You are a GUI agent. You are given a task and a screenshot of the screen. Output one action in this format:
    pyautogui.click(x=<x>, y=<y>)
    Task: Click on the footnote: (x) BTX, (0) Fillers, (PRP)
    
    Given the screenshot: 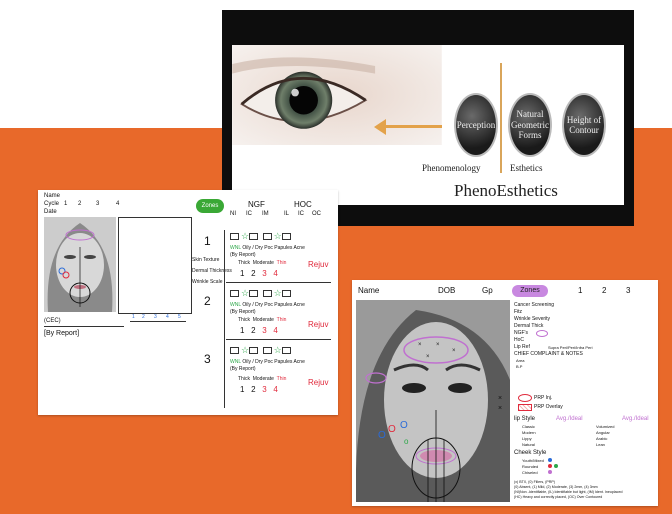 What is the action you would take?
    pyautogui.click(x=534, y=482)
    